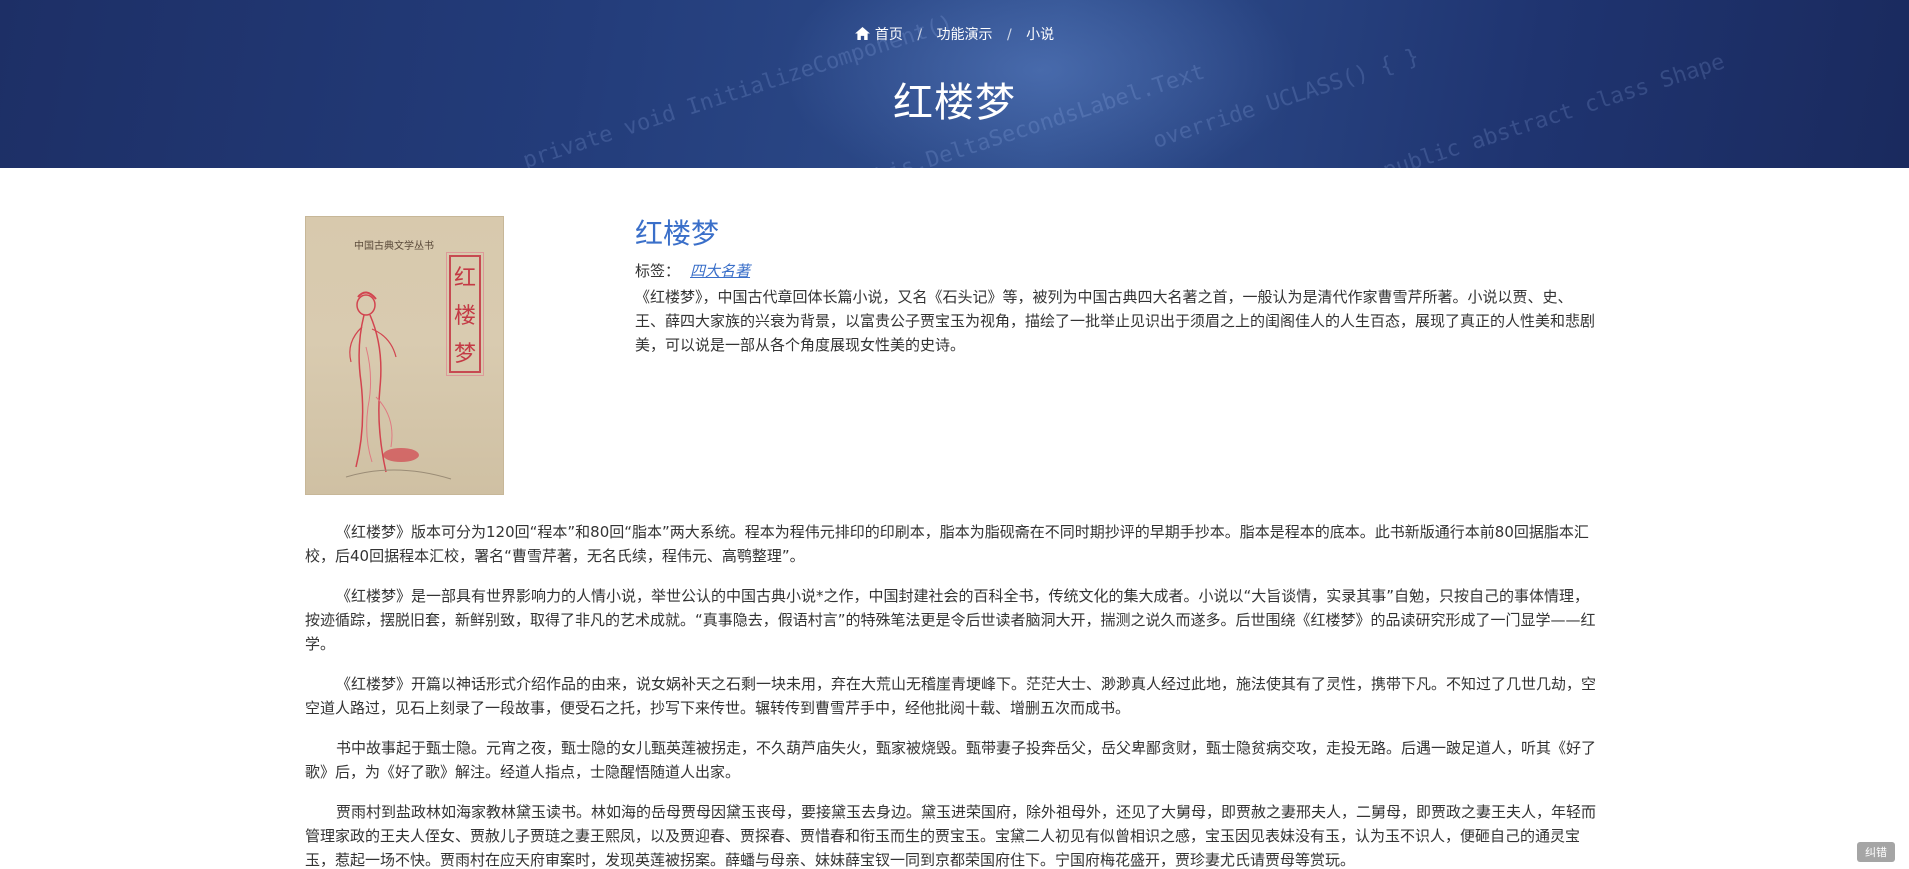 The image size is (1909, 869). Describe the element at coordinates (677, 233) in the screenshot. I see `book-title: 红楼梦` at that location.